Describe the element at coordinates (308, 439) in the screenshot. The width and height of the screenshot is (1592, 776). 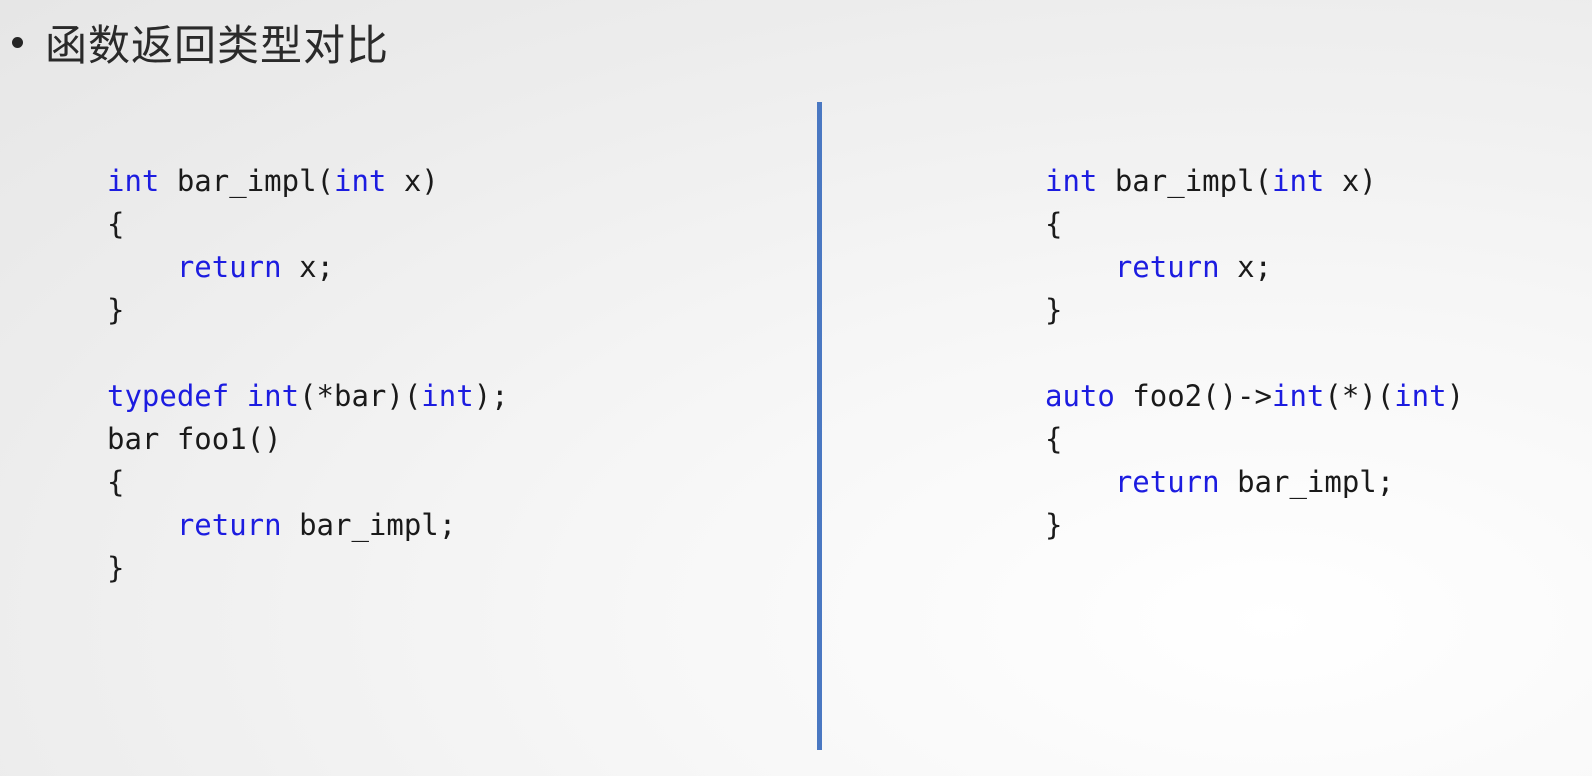
I see `code-line: bar foo1()` at that location.